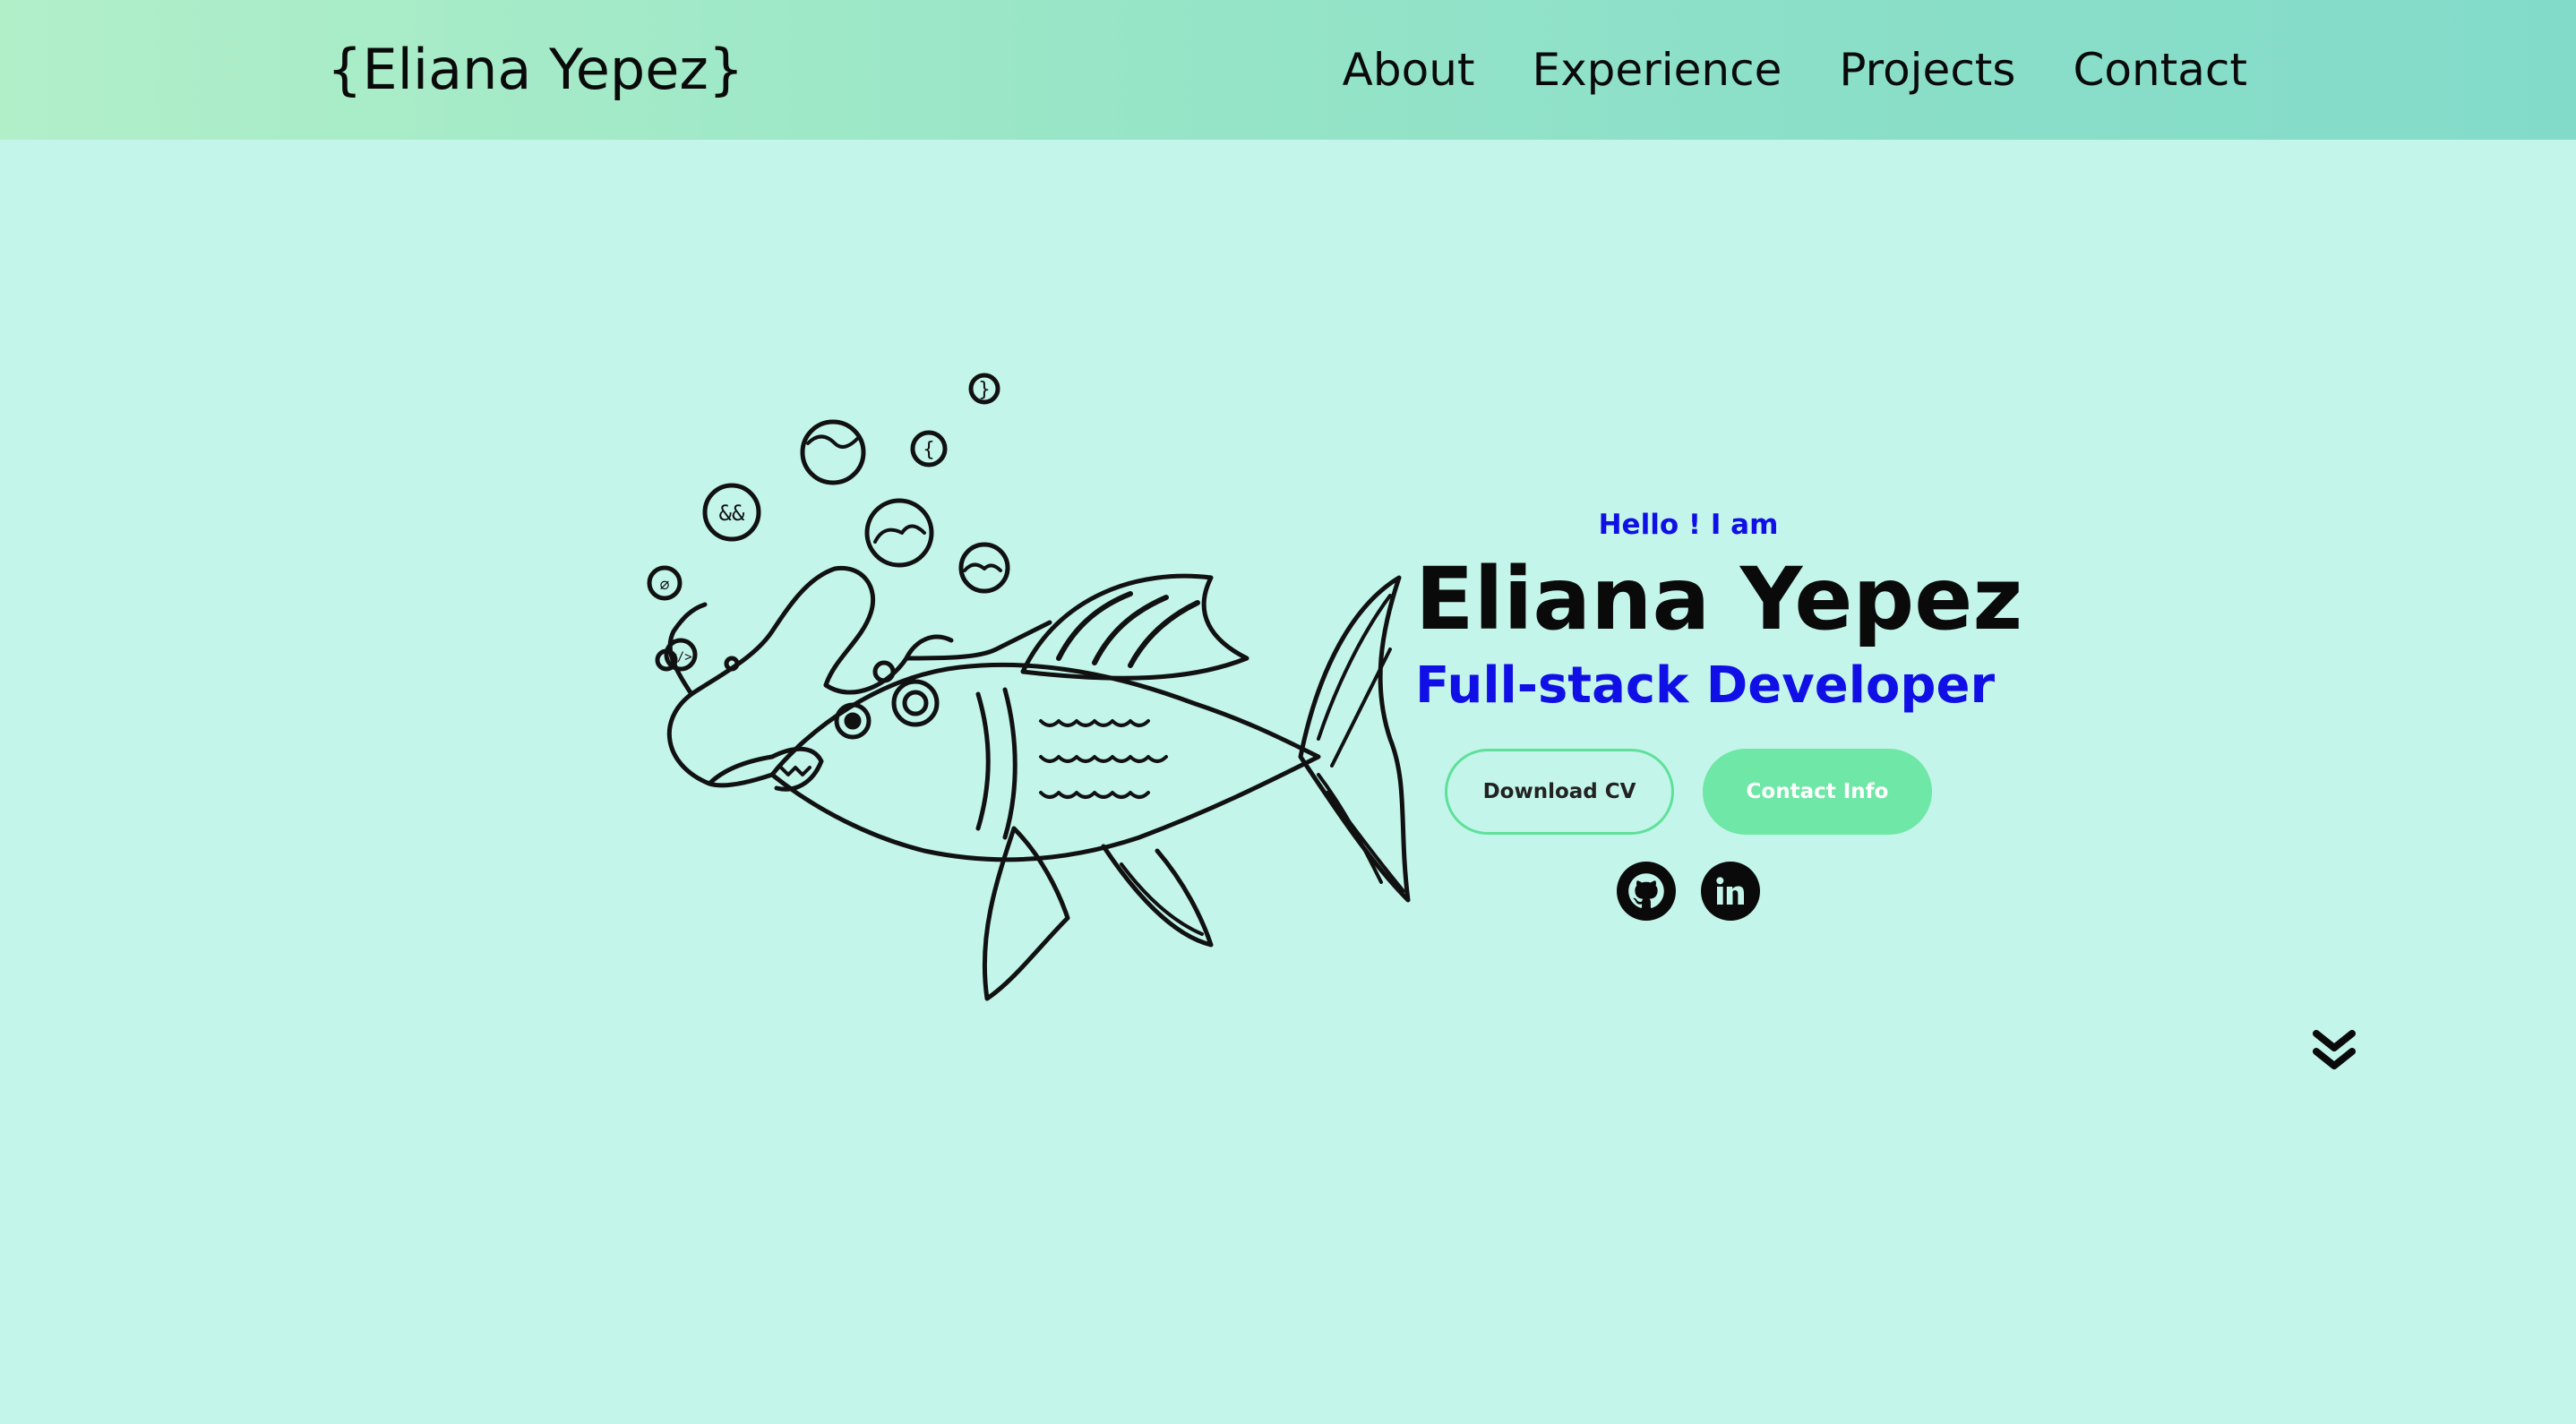 The width and height of the screenshot is (2576, 1424). I want to click on github-icon, so click(1646, 891).